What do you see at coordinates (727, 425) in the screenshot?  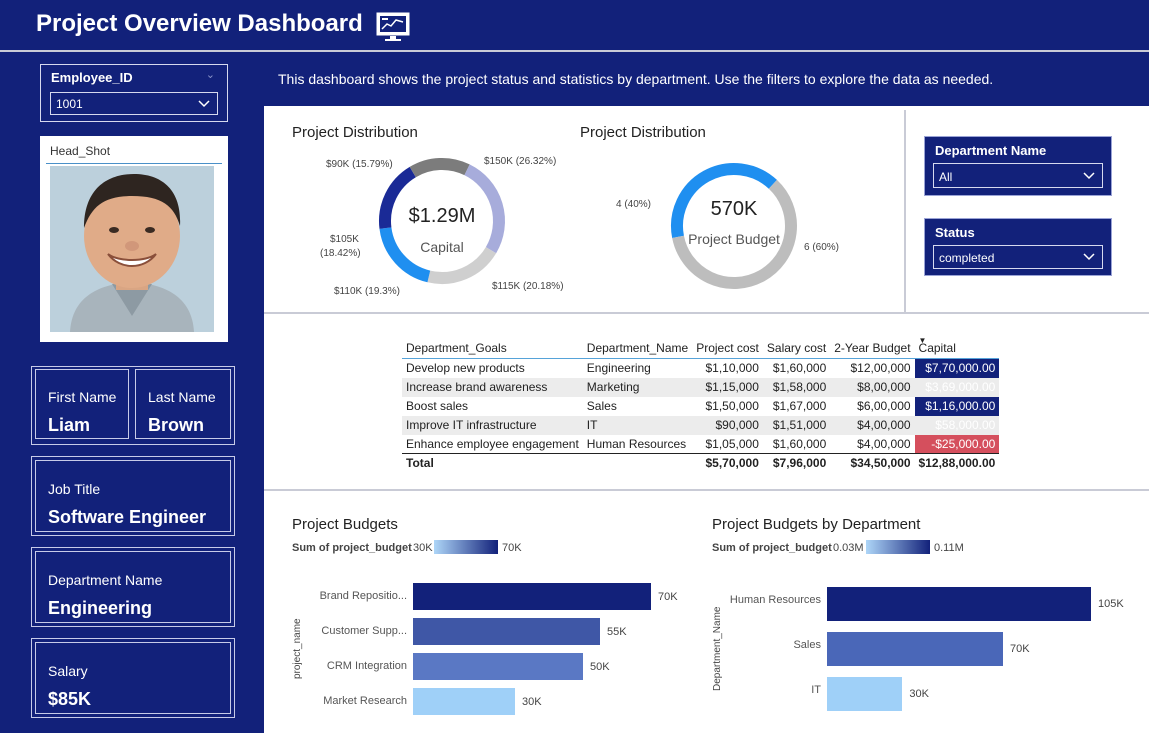 I see `table-cell: $90,000` at bounding box center [727, 425].